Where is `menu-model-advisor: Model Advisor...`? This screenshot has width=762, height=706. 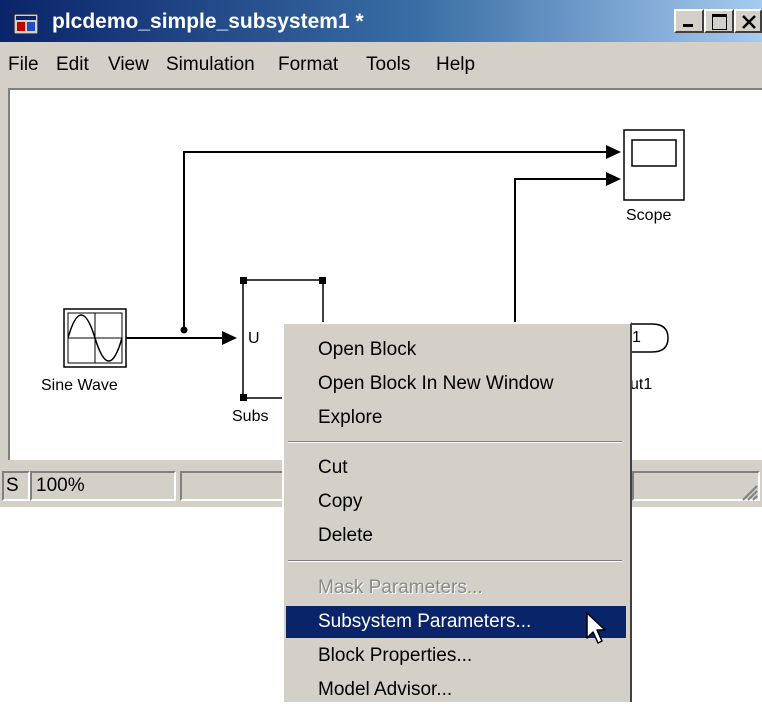
menu-model-advisor: Model Advisor... is located at coordinates (456, 690).